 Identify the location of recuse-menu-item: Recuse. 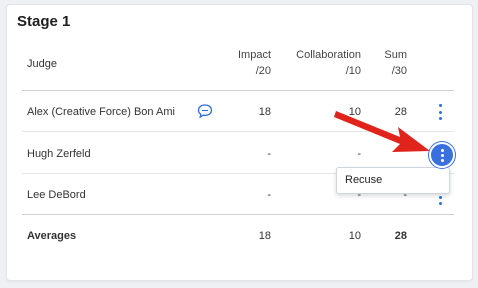
(363, 180).